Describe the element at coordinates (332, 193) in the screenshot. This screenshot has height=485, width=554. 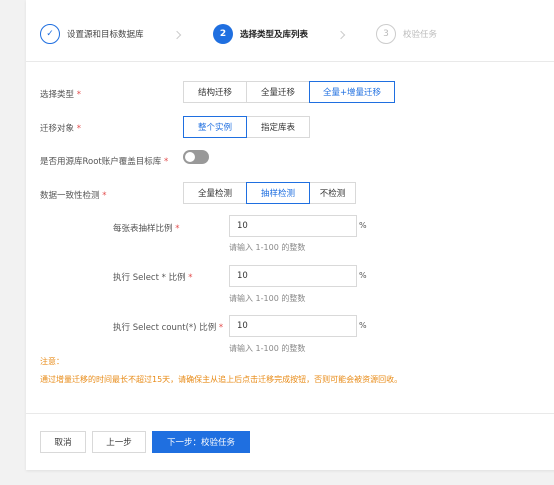
I see `option-no-check: 不检测` at that location.